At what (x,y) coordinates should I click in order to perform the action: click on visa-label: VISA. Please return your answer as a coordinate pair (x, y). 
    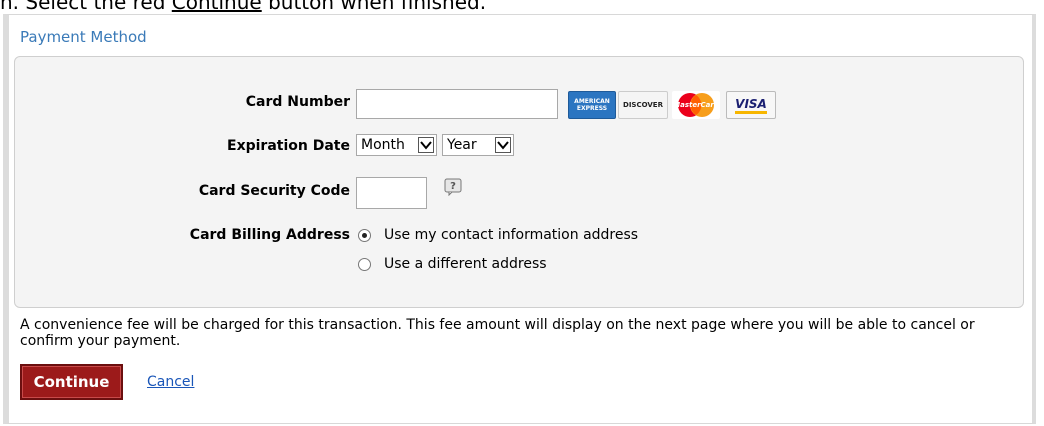
    Looking at the image, I should click on (751, 105).